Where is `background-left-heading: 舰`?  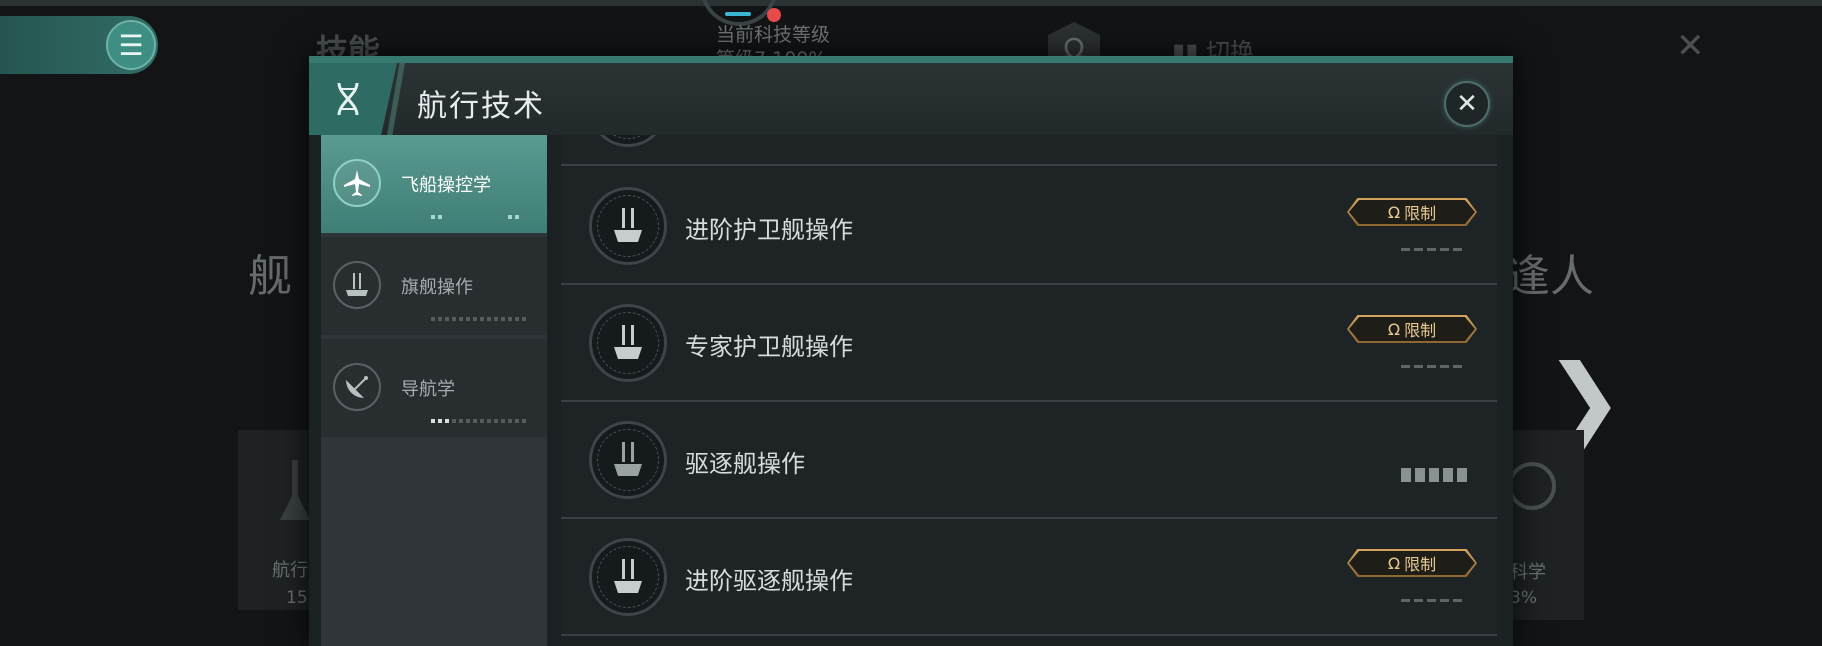 background-left-heading: 舰 is located at coordinates (270, 276).